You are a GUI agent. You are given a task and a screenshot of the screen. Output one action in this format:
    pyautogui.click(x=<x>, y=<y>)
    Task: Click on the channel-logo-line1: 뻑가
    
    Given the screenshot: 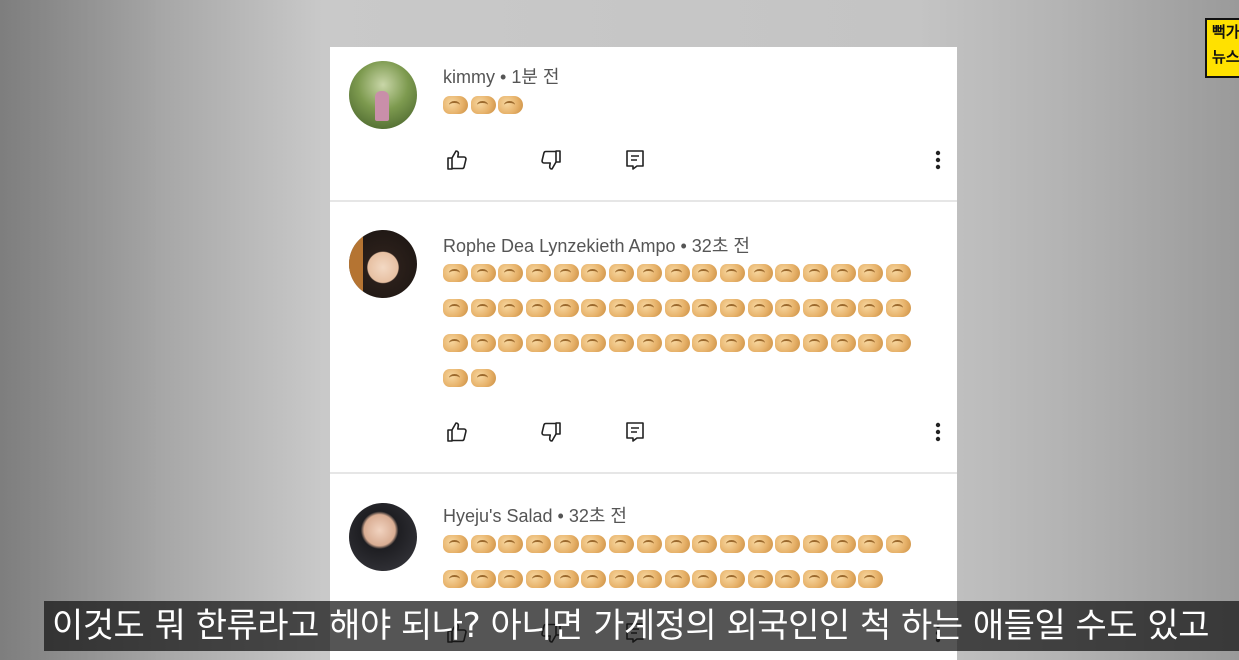 What is the action you would take?
    pyautogui.click(x=1225, y=32)
    